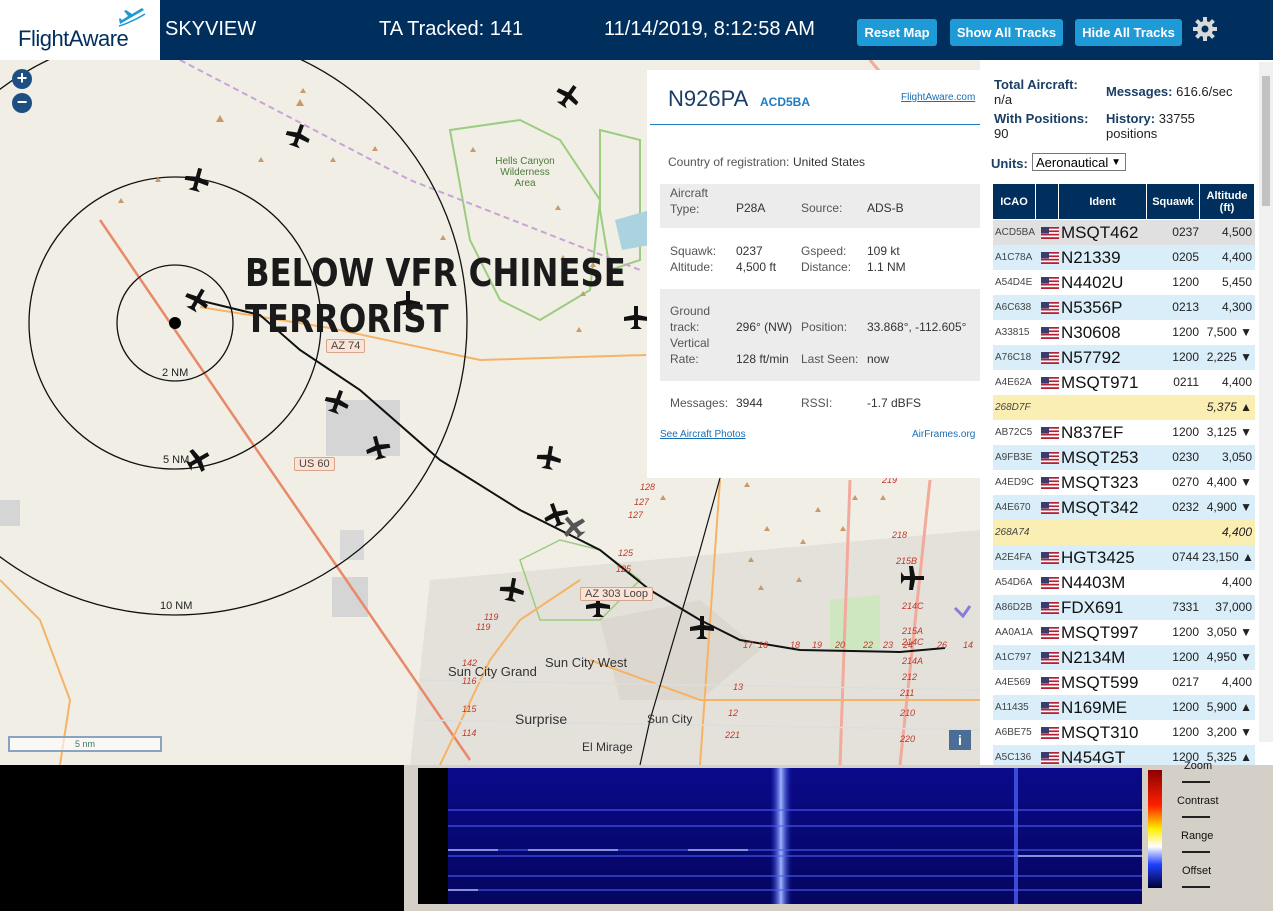 The width and height of the screenshot is (1273, 911). I want to click on message-rate: Messages: 616.6/sec, so click(1169, 91).